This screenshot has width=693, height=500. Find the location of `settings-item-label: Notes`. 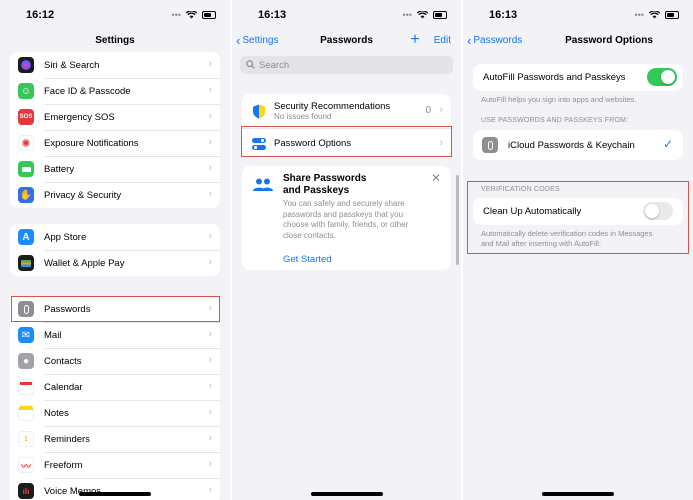

settings-item-label: Notes is located at coordinates (56, 413).